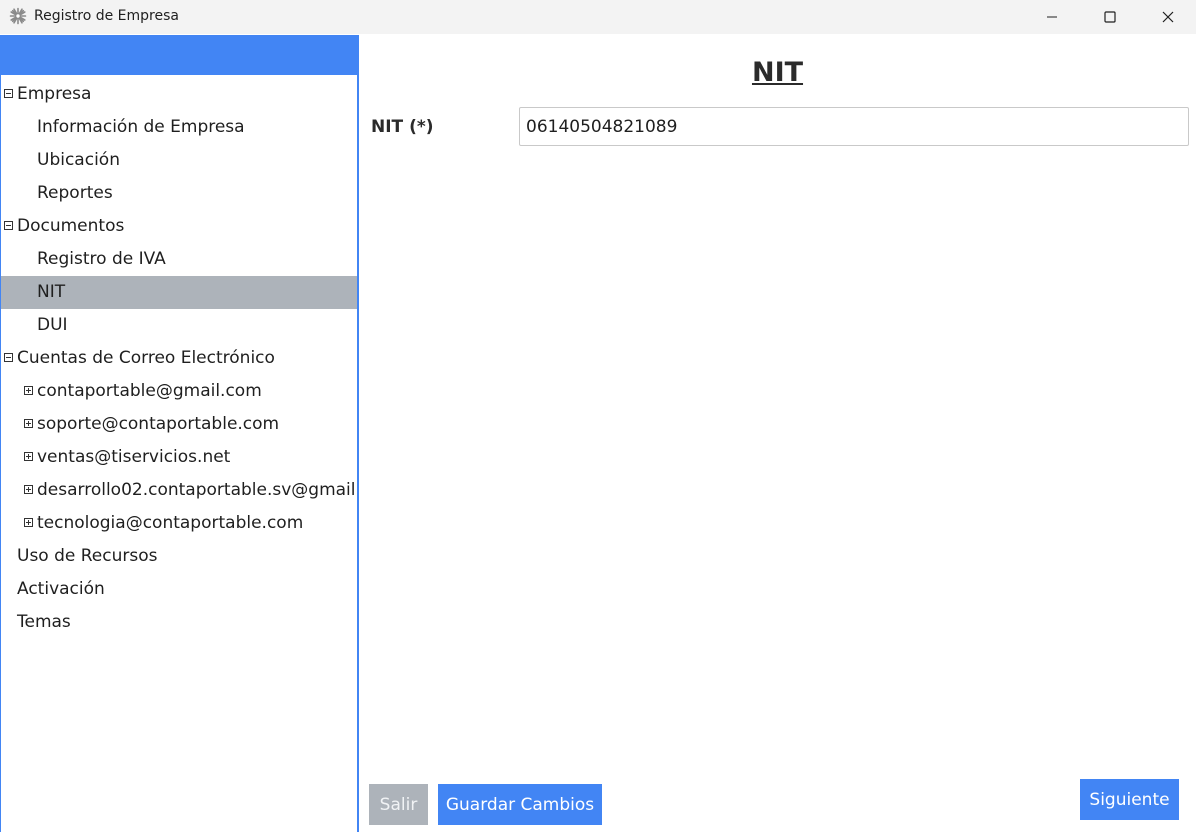 The height and width of the screenshot is (832, 1196). What do you see at coordinates (54, 94) in the screenshot?
I see `sidebar-item-label: Empresa` at bounding box center [54, 94].